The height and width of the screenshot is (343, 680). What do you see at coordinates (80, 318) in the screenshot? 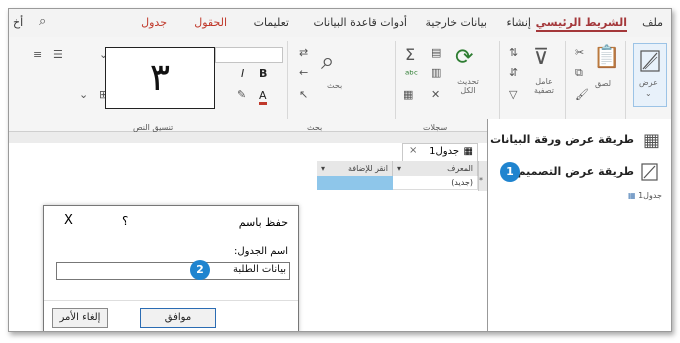
I see `cancel-button: إلغاء الأمر` at bounding box center [80, 318].